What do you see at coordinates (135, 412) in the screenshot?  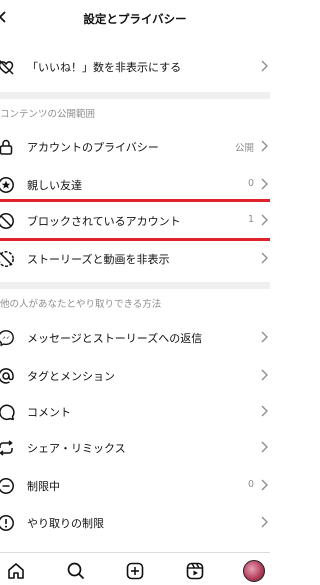 I see `row-comments: コメント` at bounding box center [135, 412].